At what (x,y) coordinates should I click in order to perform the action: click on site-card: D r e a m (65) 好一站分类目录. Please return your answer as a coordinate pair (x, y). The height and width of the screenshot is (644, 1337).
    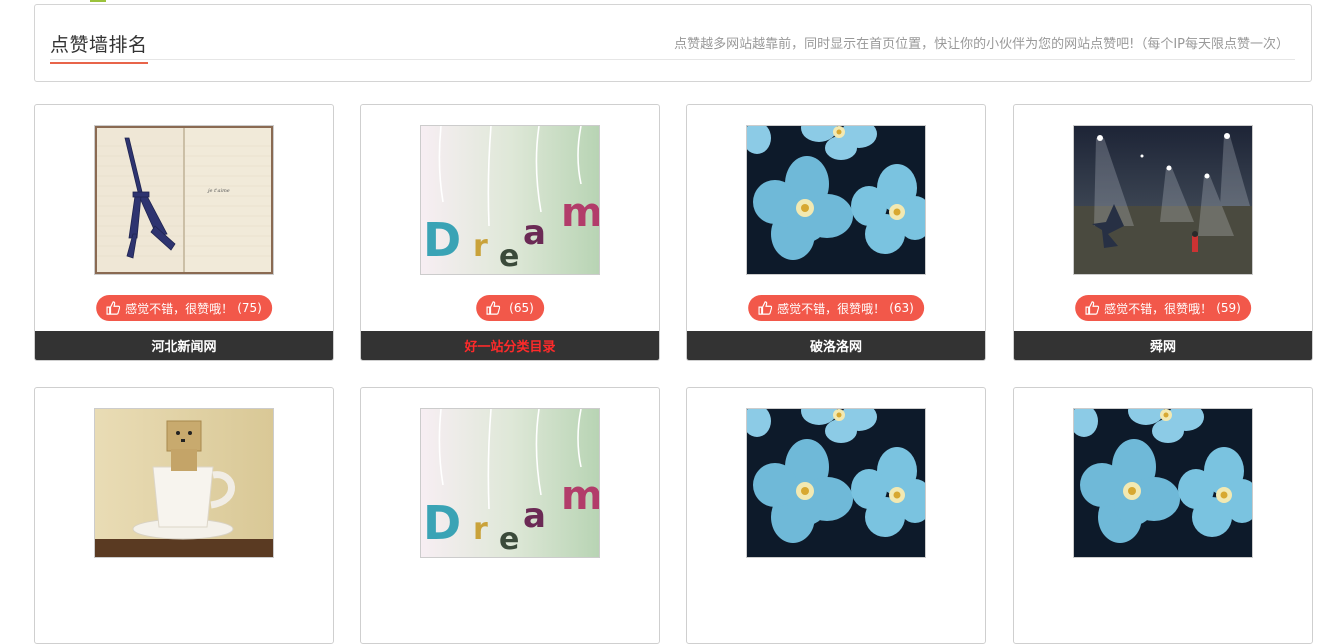
    Looking at the image, I should click on (510, 232).